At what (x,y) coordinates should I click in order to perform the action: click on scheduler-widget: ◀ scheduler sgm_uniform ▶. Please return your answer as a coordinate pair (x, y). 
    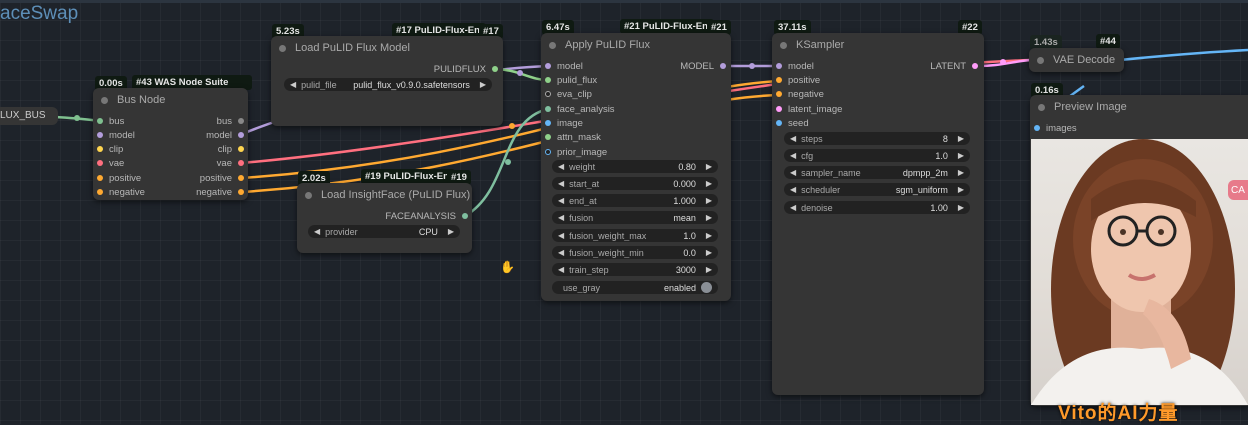
    Looking at the image, I should click on (877, 189).